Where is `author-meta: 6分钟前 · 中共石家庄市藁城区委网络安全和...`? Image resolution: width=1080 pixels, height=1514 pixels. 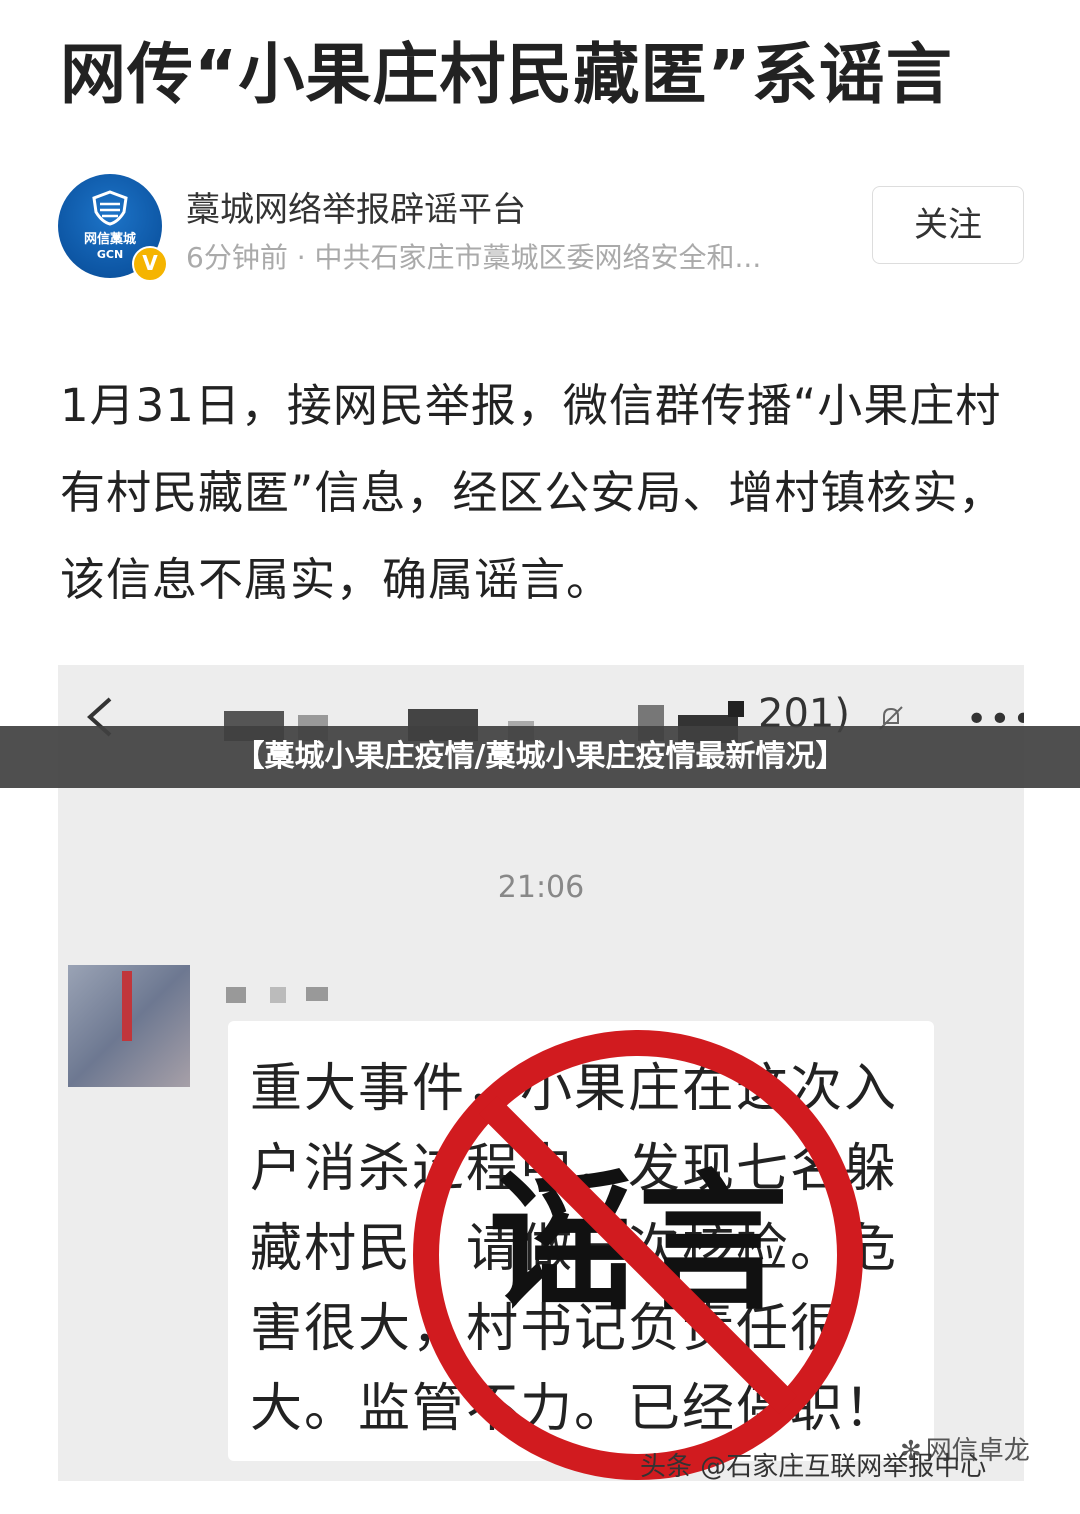
author-meta: 6分钟前 · 中共石家庄市藁城区委网络安全和... is located at coordinates (474, 257).